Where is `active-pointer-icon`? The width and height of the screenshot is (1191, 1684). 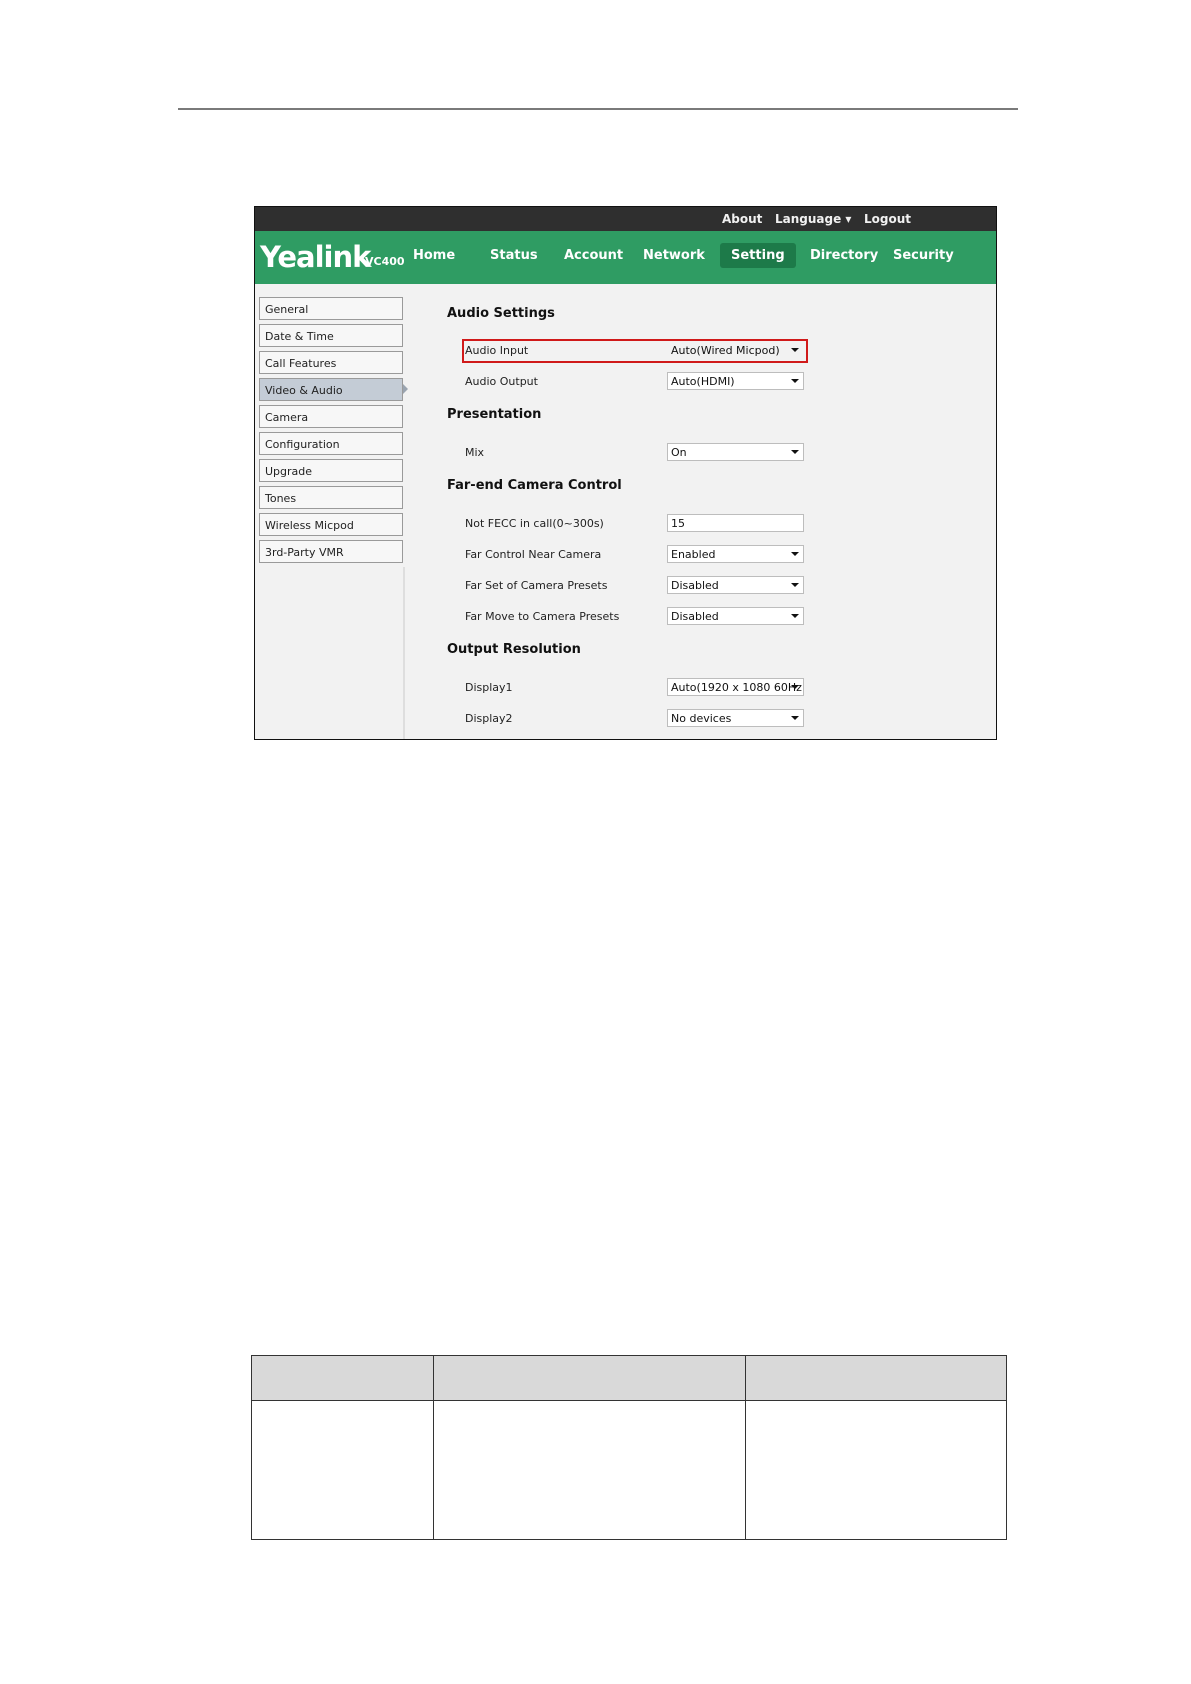
active-pointer-icon is located at coordinates (405, 389).